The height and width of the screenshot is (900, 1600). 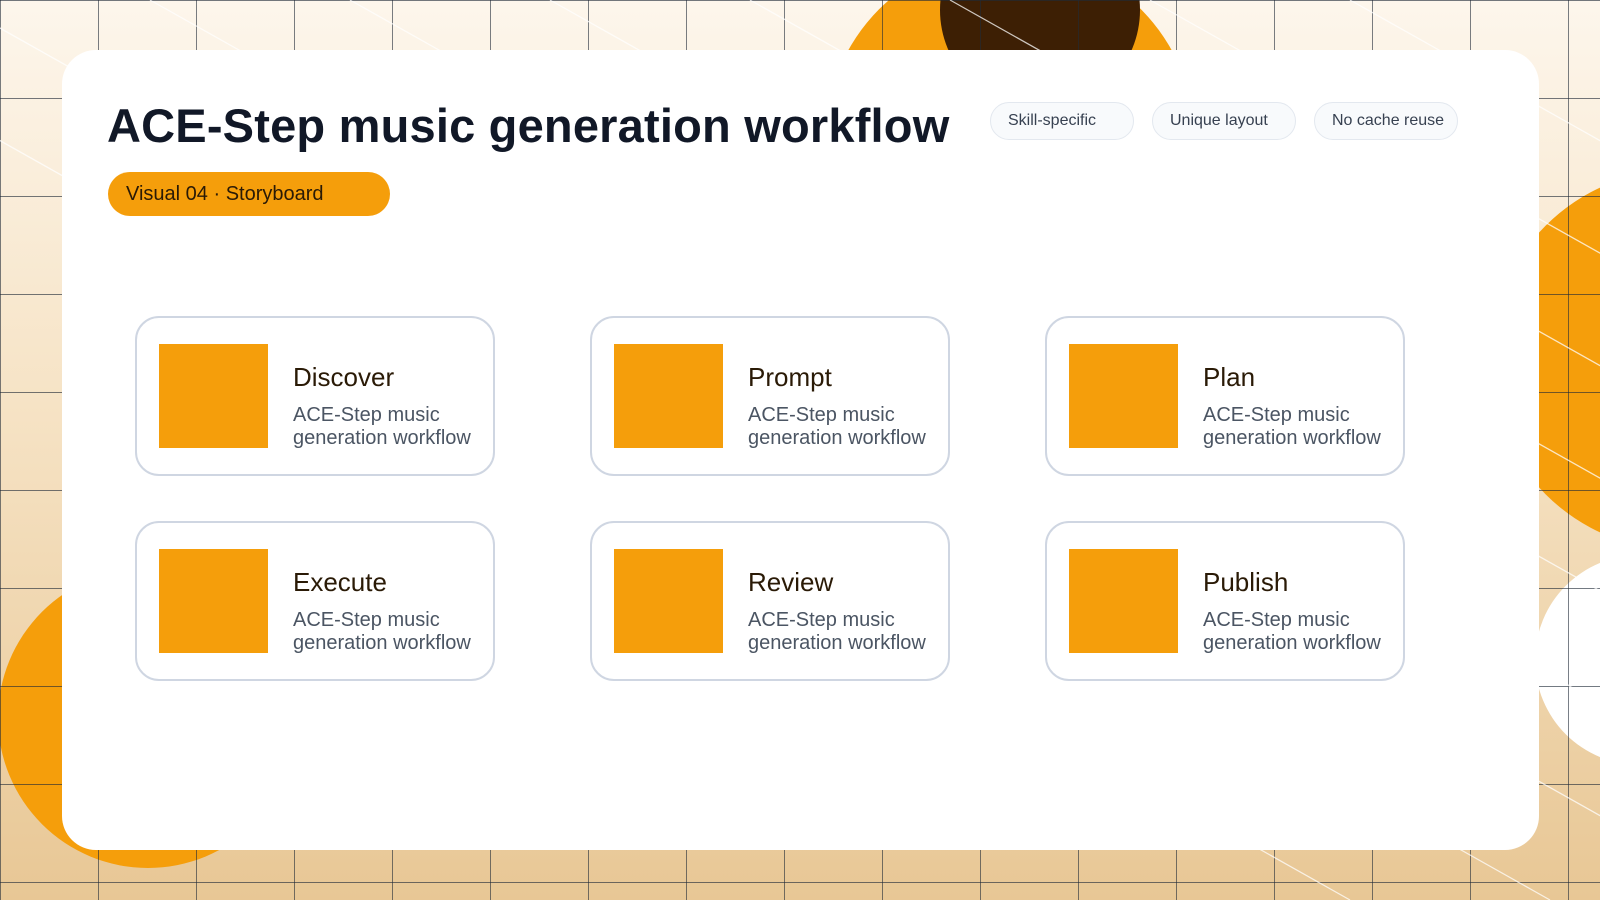 I want to click on tag-unique-layout: Unique layout, so click(x=1224, y=121).